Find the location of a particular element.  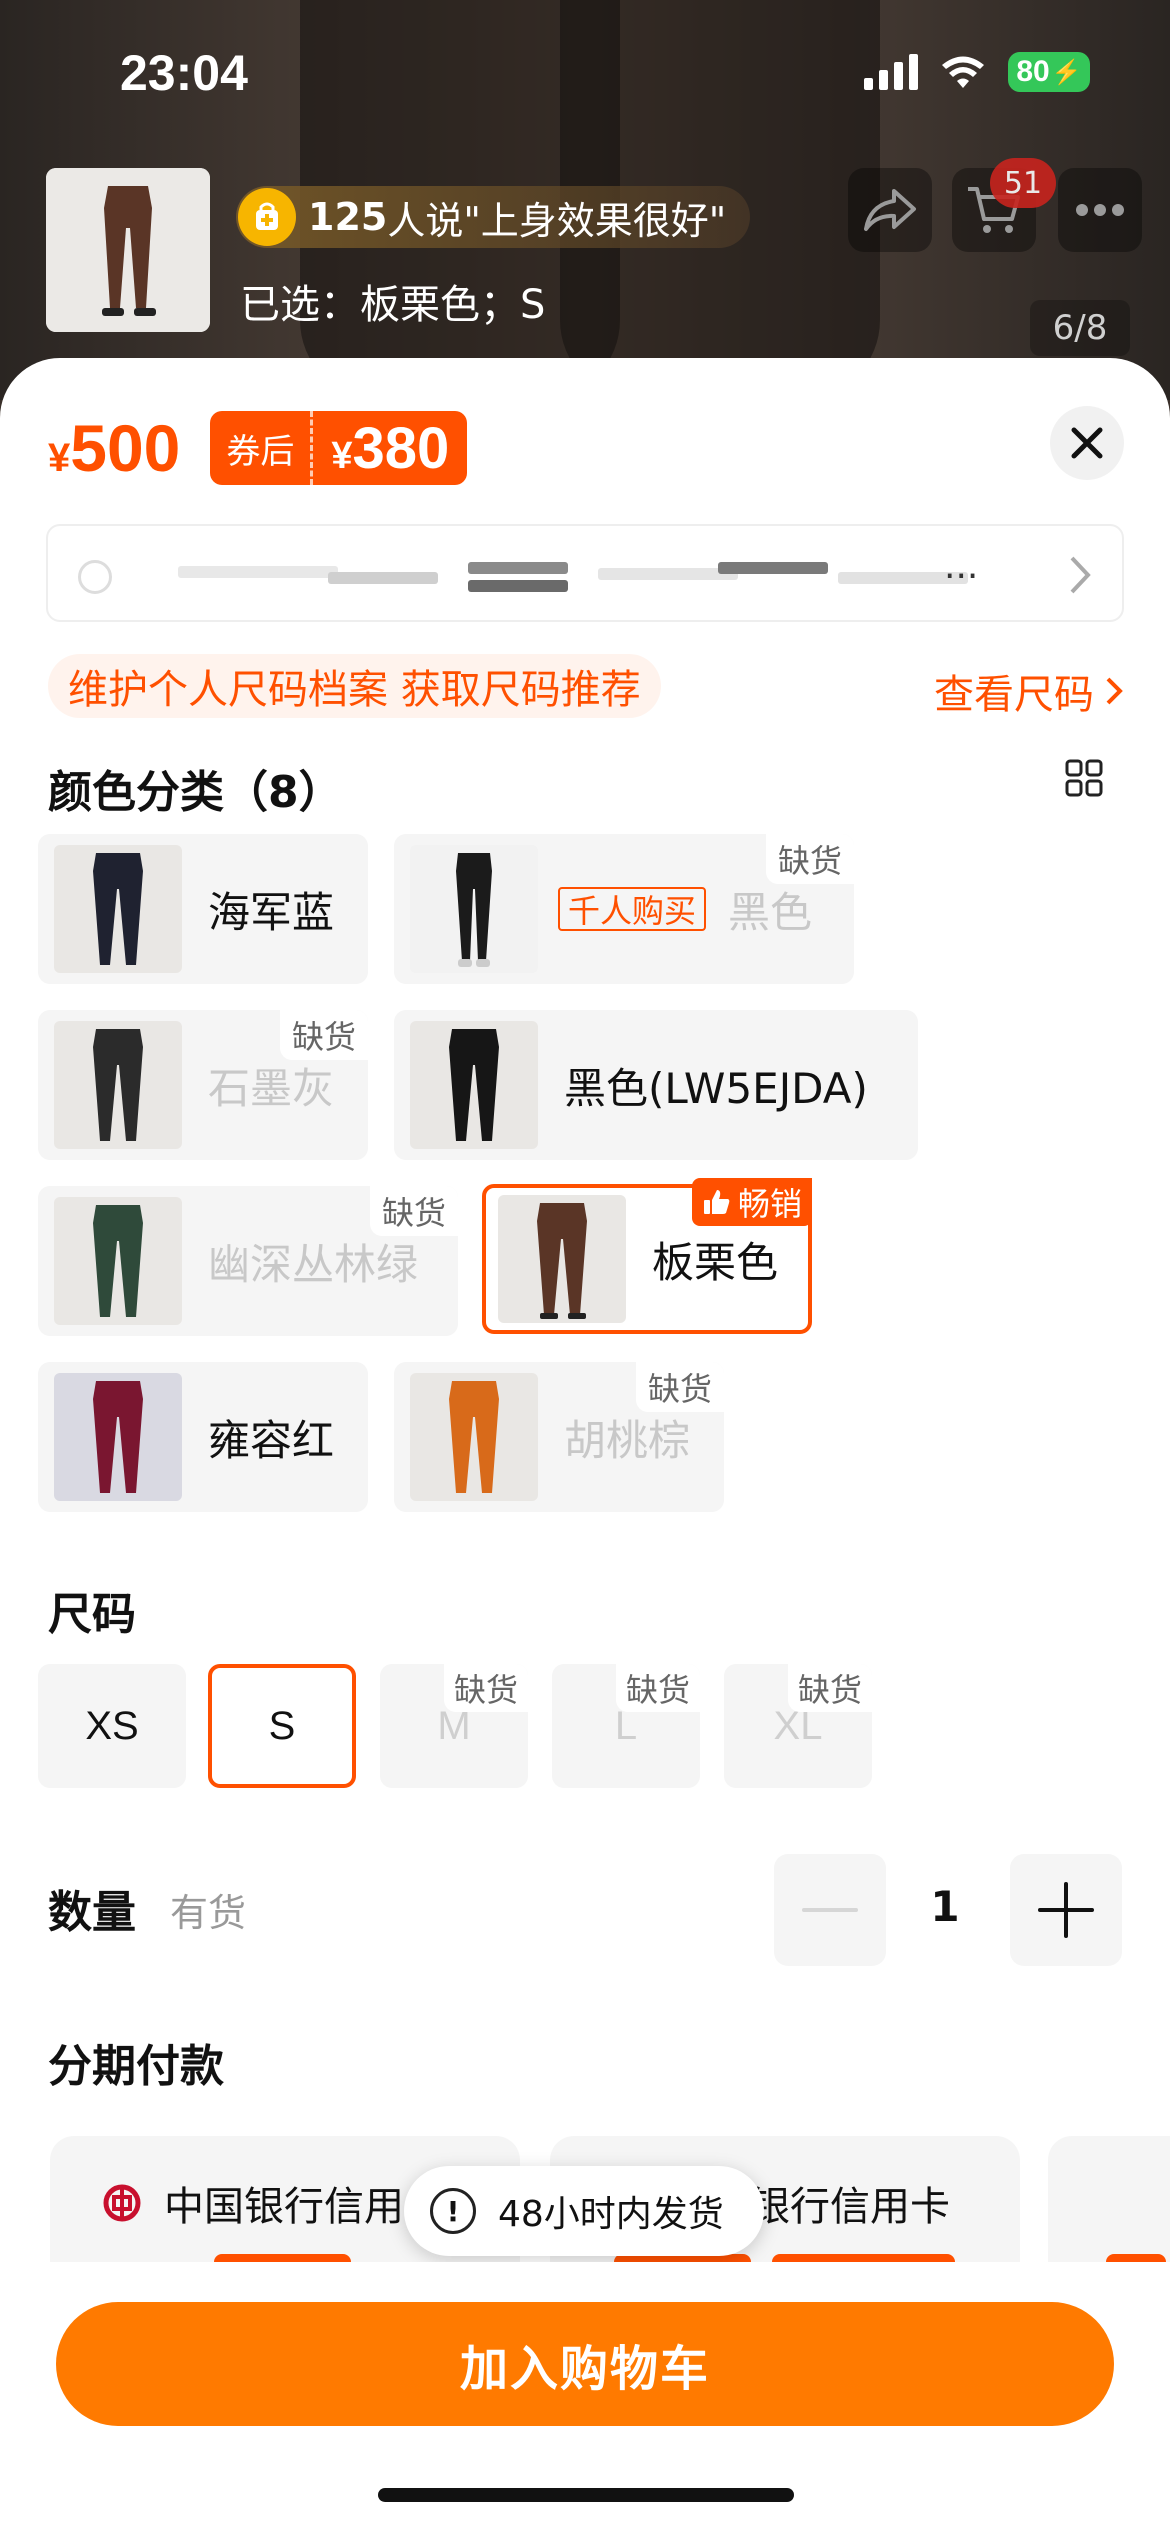

color-option-navy: 海军蓝 is located at coordinates (203, 909).